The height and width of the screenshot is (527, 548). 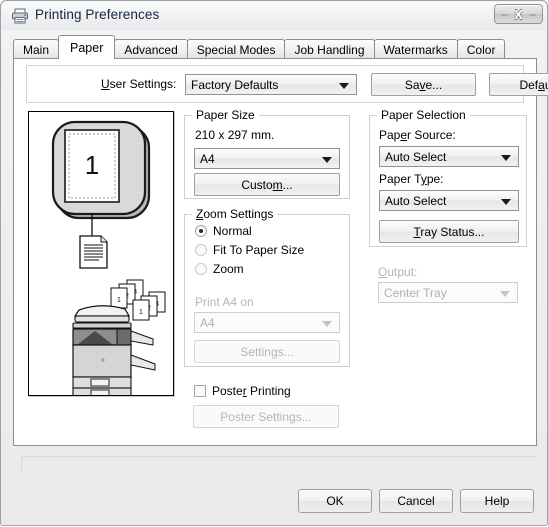 I want to click on radio-fit-to-paper-size-icon, so click(x=201, y=250).